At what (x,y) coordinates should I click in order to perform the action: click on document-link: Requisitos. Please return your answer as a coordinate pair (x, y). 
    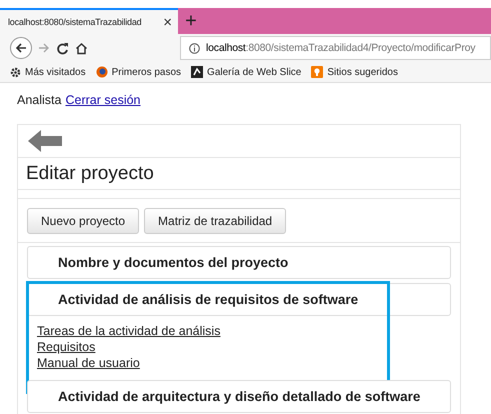
    Looking at the image, I should click on (66, 347).